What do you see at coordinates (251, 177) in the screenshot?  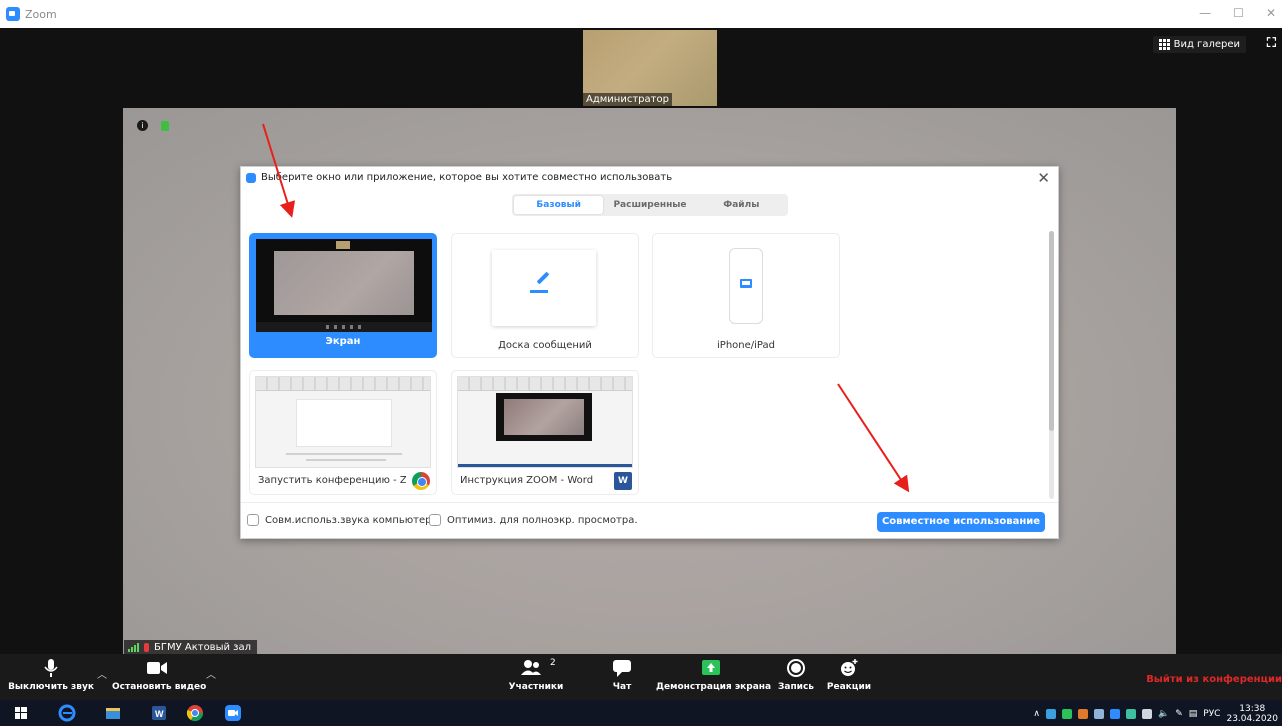 I see `zoom-logo-icon` at bounding box center [251, 177].